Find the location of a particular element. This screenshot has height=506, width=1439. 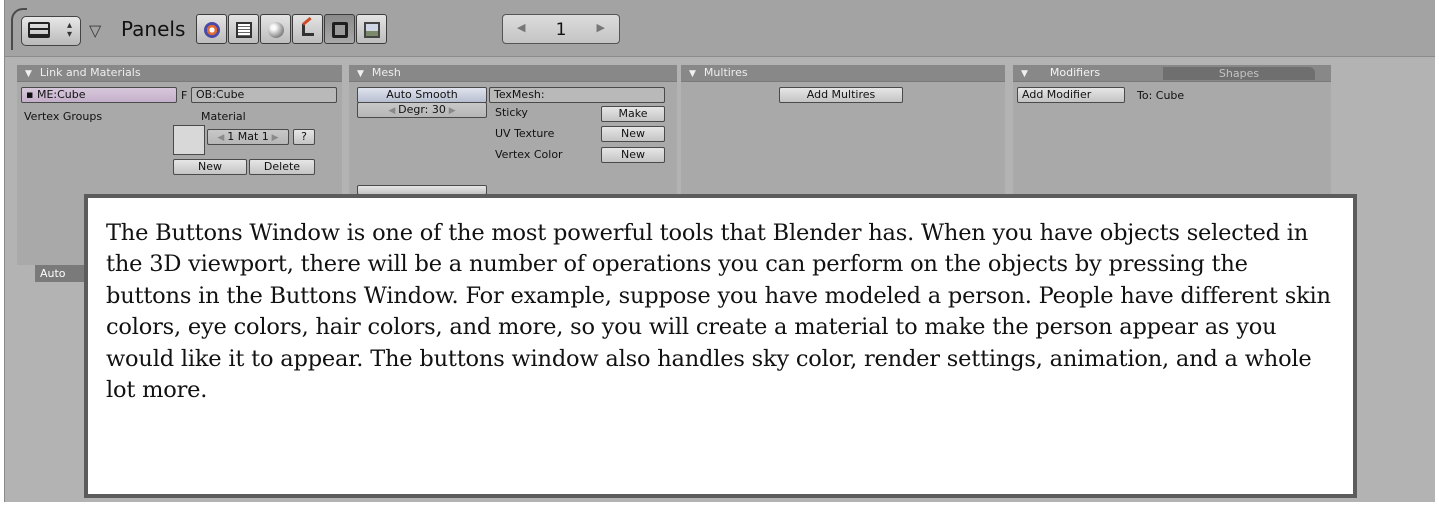

sticky-label: Sticky is located at coordinates (511, 112).